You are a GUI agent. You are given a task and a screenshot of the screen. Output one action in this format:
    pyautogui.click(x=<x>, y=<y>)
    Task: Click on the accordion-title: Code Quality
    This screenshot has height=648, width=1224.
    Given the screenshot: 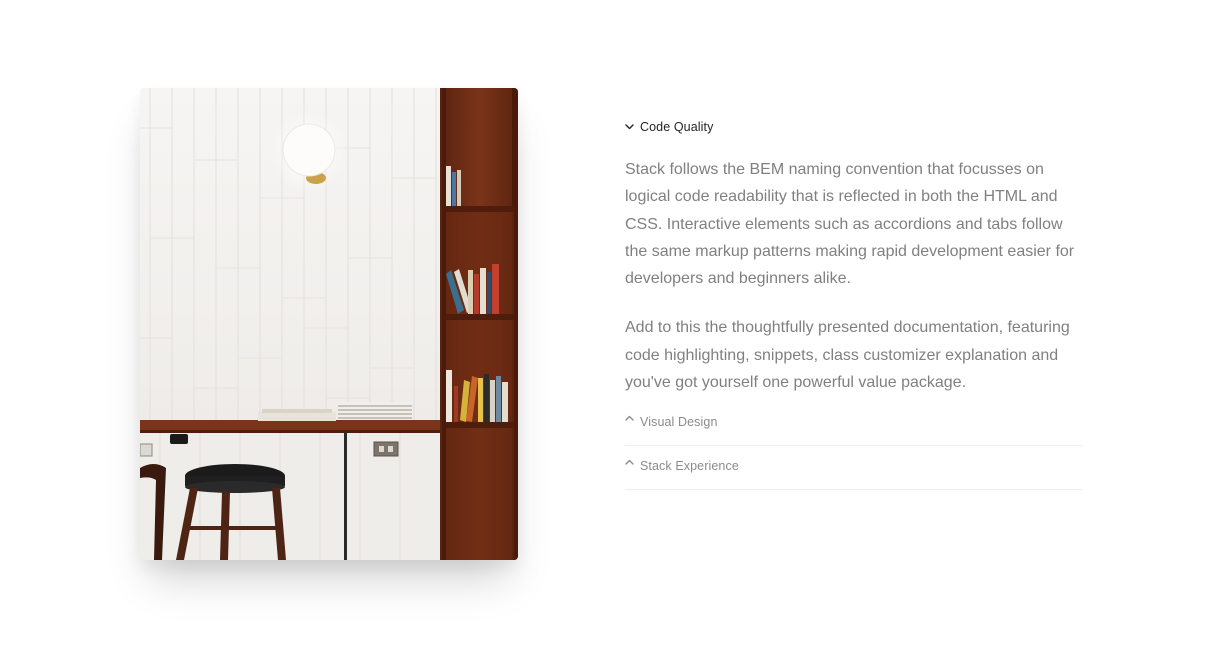 What is the action you would take?
    pyautogui.click(x=677, y=127)
    